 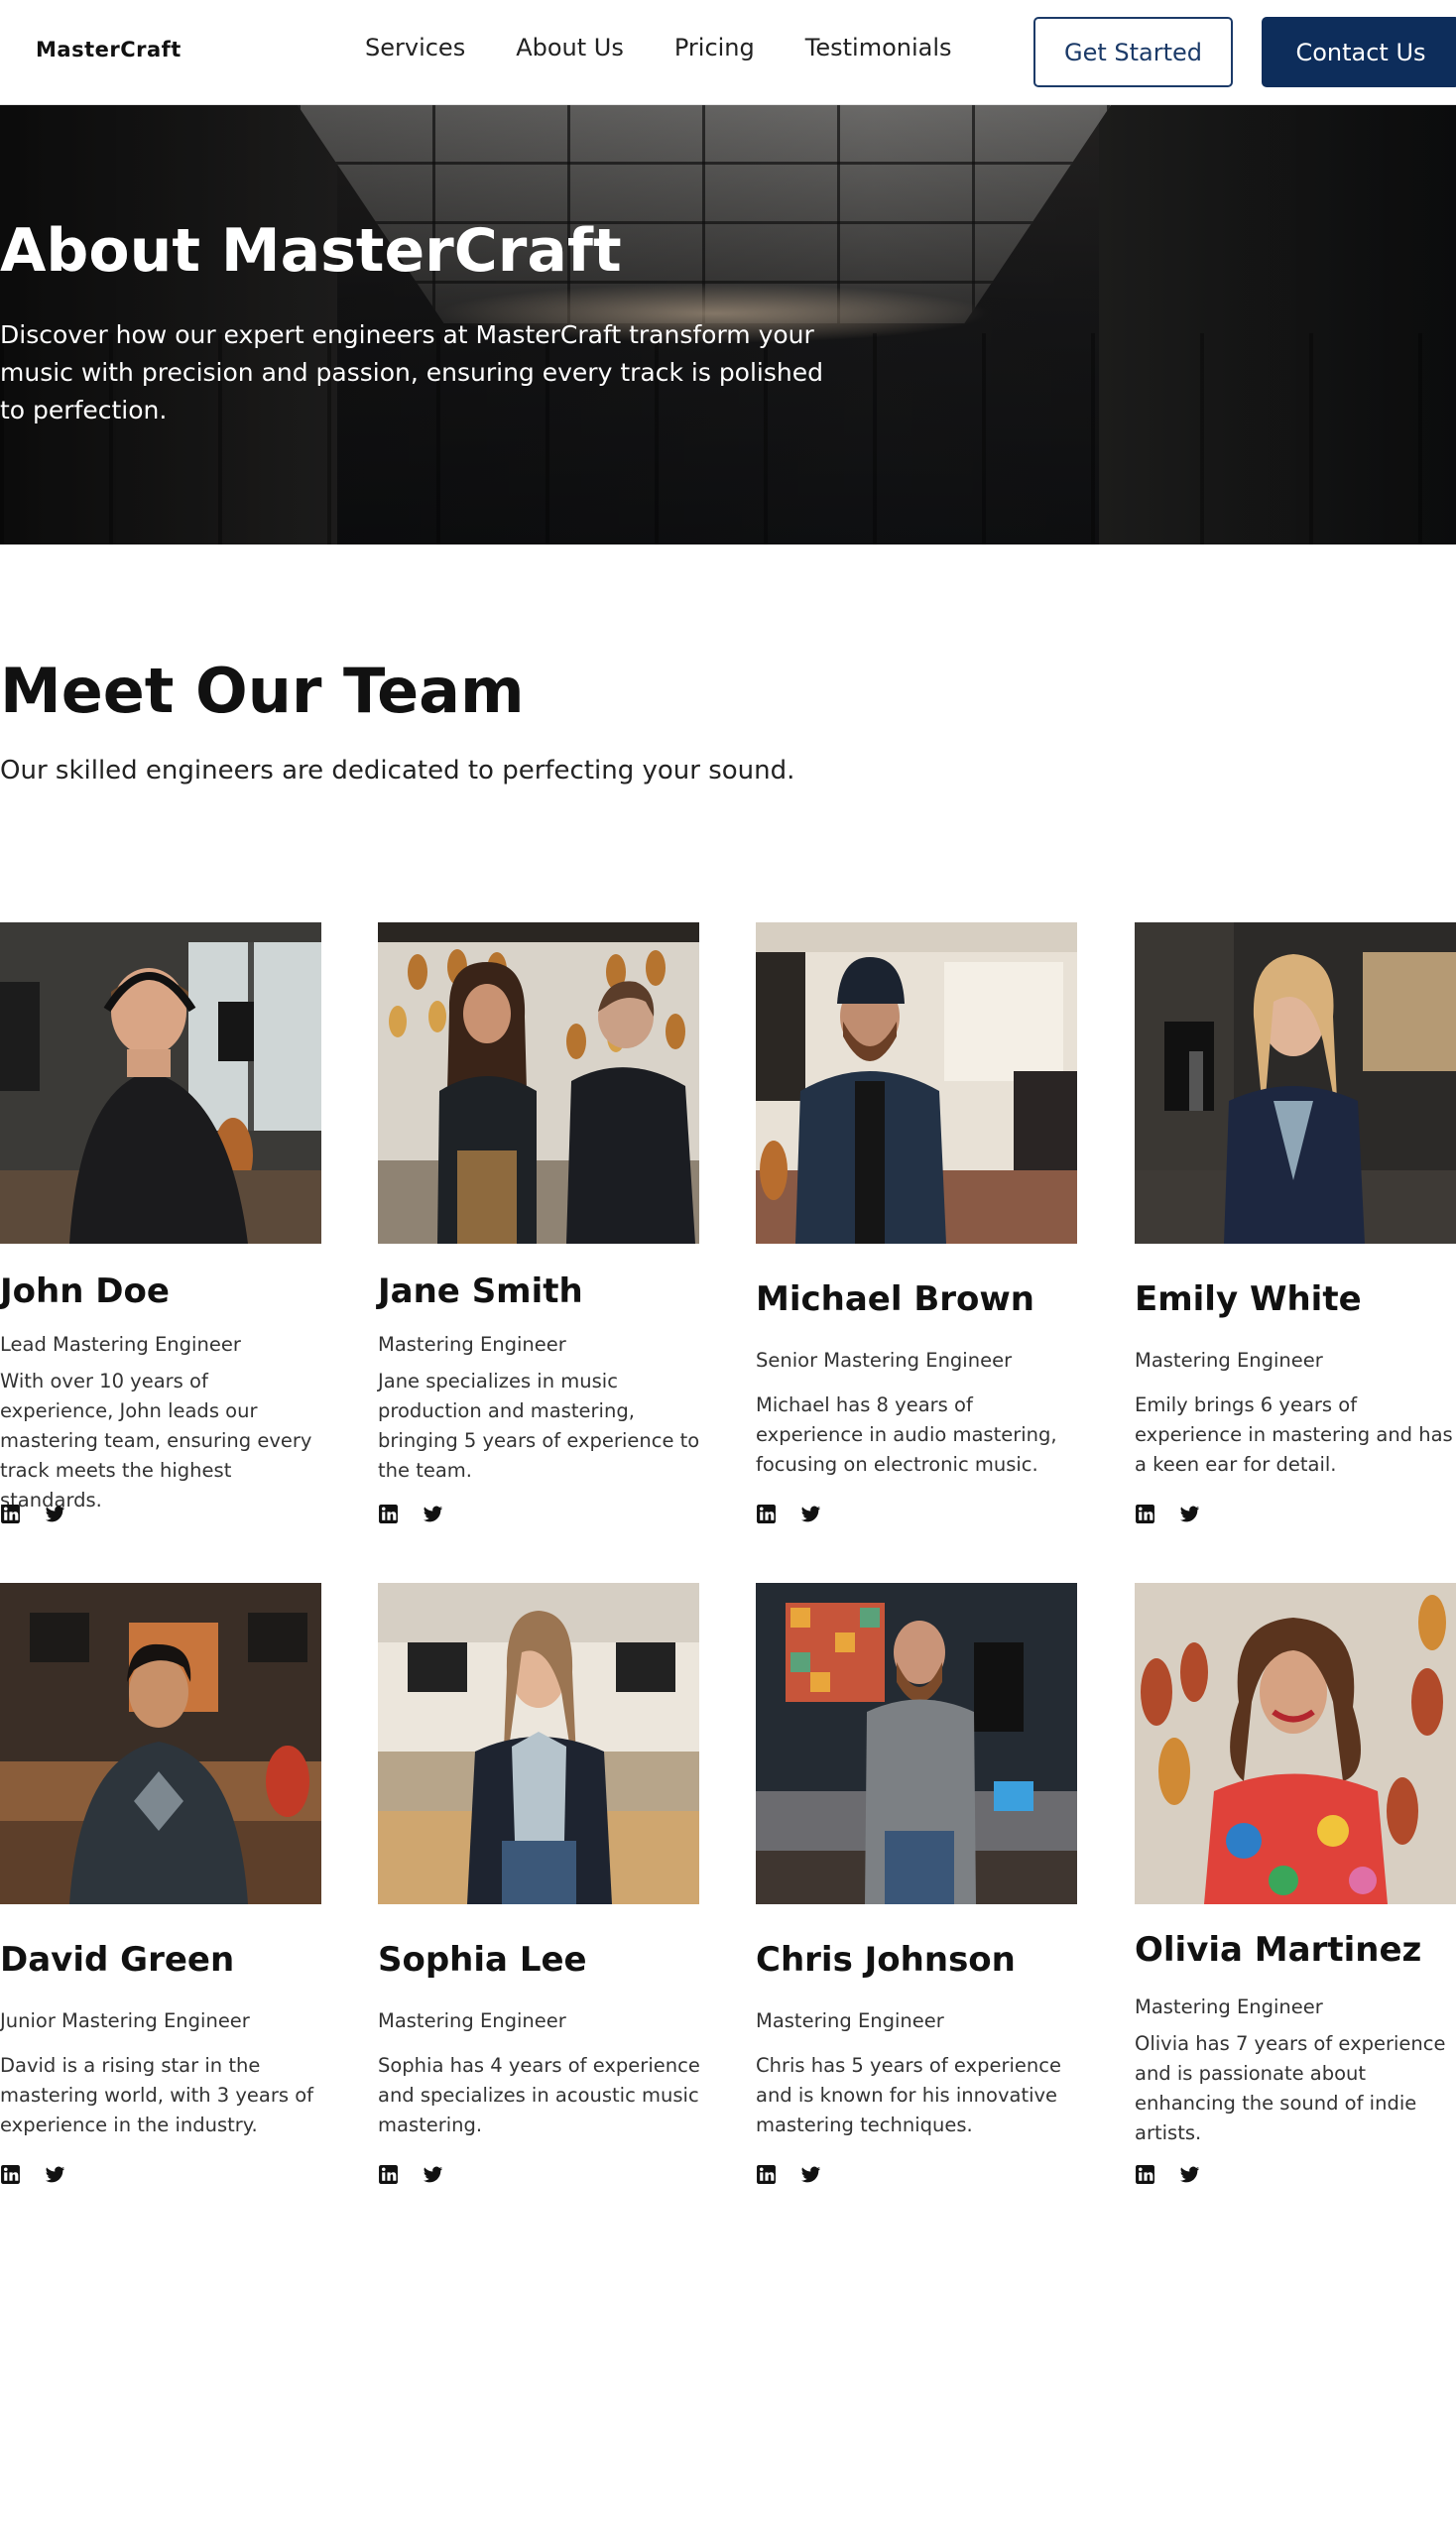 I want to click on hero-title: About MasterCraft, so click(x=311, y=251).